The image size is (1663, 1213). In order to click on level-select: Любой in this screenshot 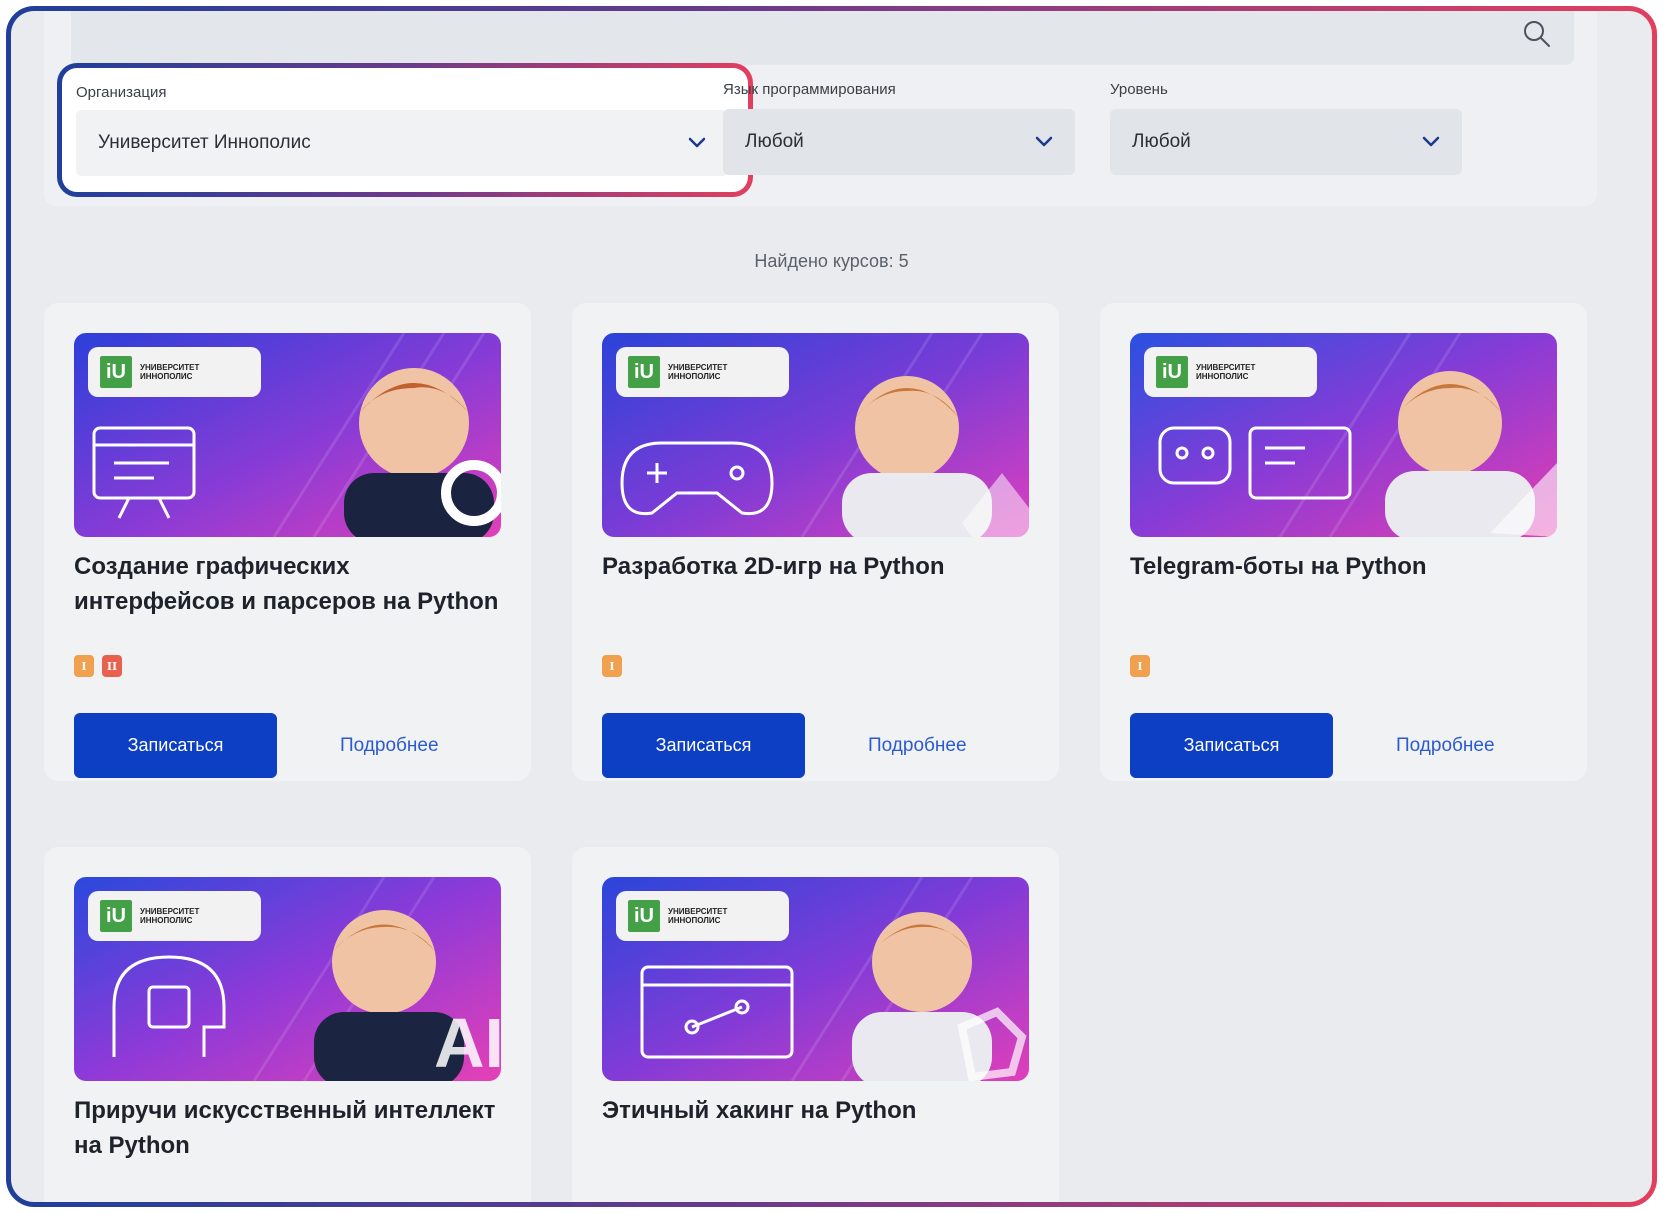, I will do `click(1286, 142)`.